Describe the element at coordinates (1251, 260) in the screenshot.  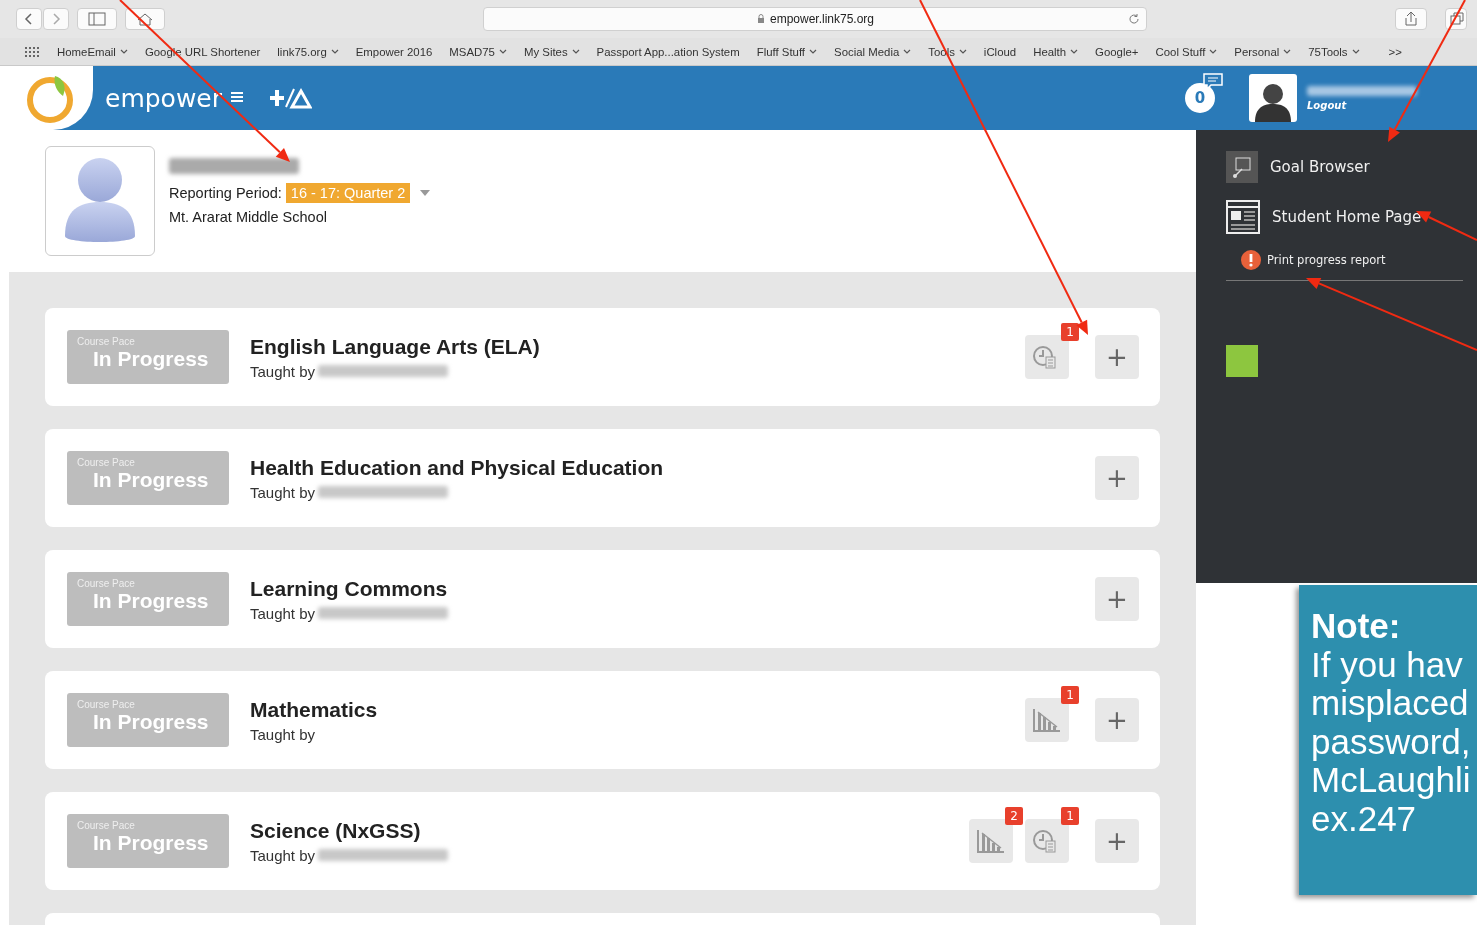
I see `alert-icon` at that location.